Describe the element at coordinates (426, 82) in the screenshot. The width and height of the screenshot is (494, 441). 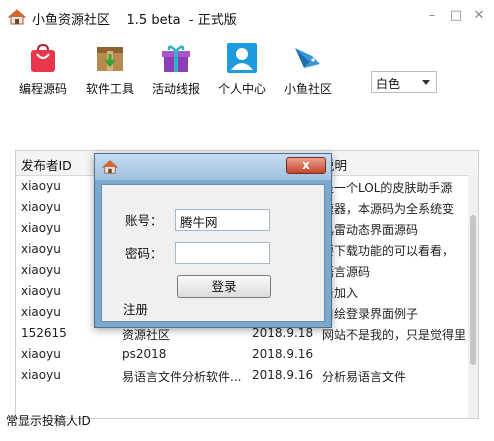
I see `chevron-down-icon` at that location.